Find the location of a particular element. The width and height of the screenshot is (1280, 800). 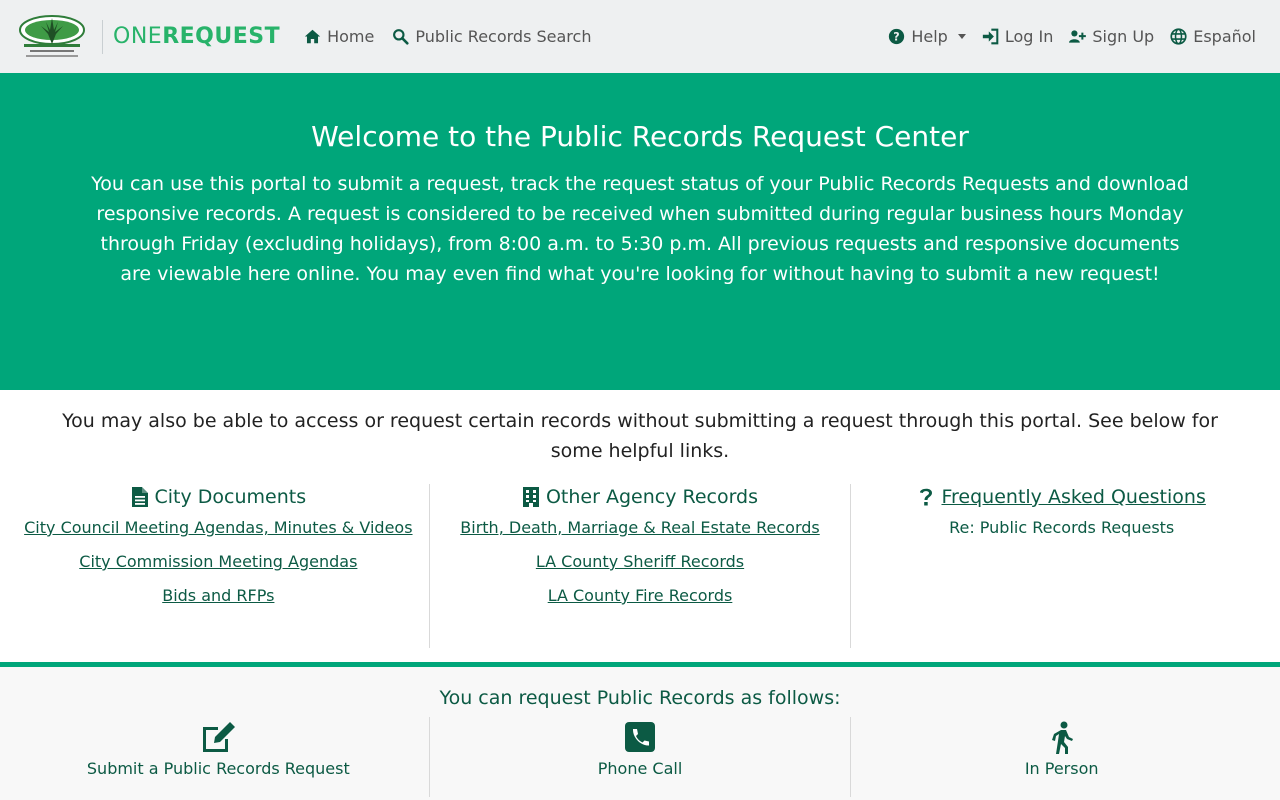

caret-down-icon is located at coordinates (961, 36).